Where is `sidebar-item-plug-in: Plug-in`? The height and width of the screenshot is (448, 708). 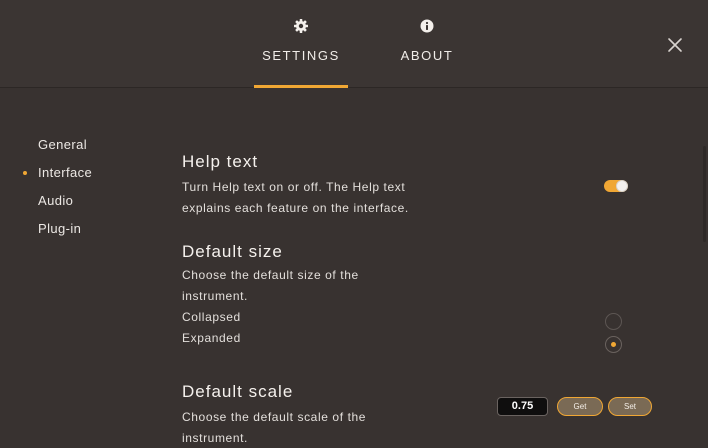 sidebar-item-plug-in: Plug-in is located at coordinates (57, 234).